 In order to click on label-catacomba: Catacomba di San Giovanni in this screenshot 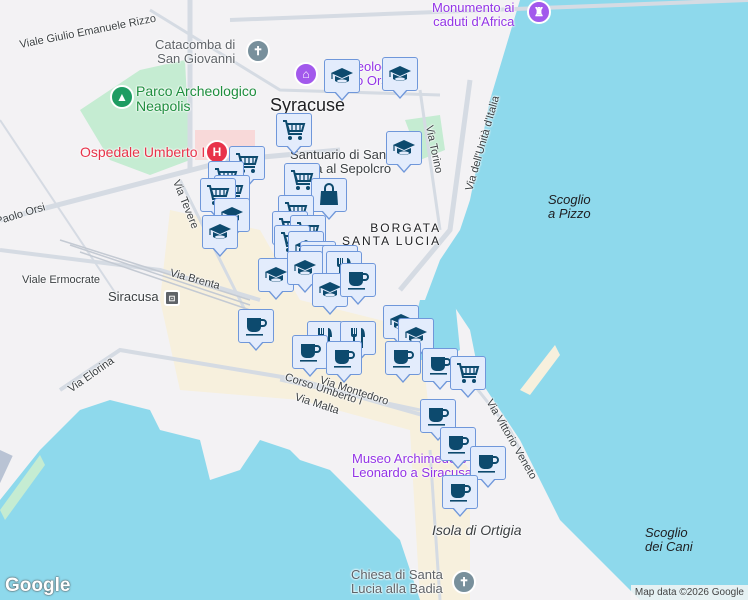, I will do `click(195, 51)`.